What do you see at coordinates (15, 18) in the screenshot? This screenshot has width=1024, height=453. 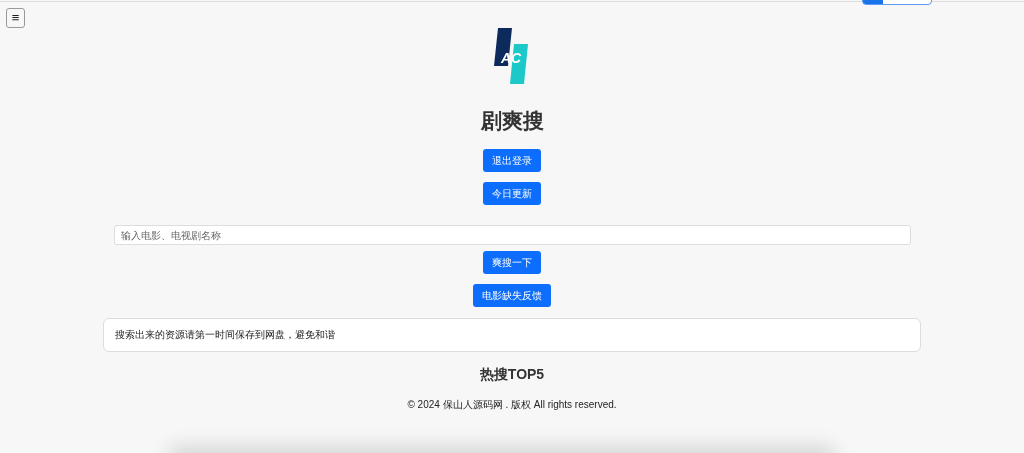 I see `menu-button: ≡` at bounding box center [15, 18].